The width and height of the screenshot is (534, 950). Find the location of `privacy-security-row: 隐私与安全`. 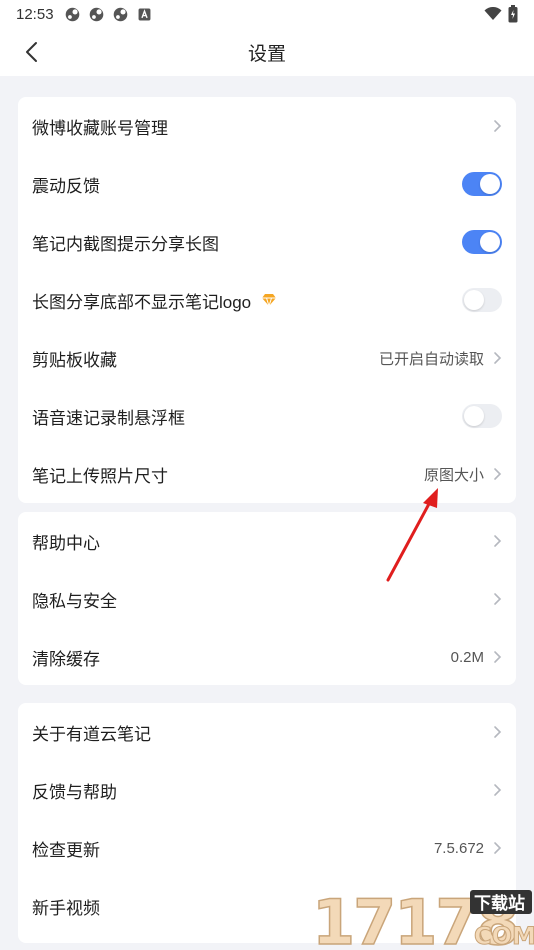

privacy-security-row: 隐私与安全 is located at coordinates (267, 599).